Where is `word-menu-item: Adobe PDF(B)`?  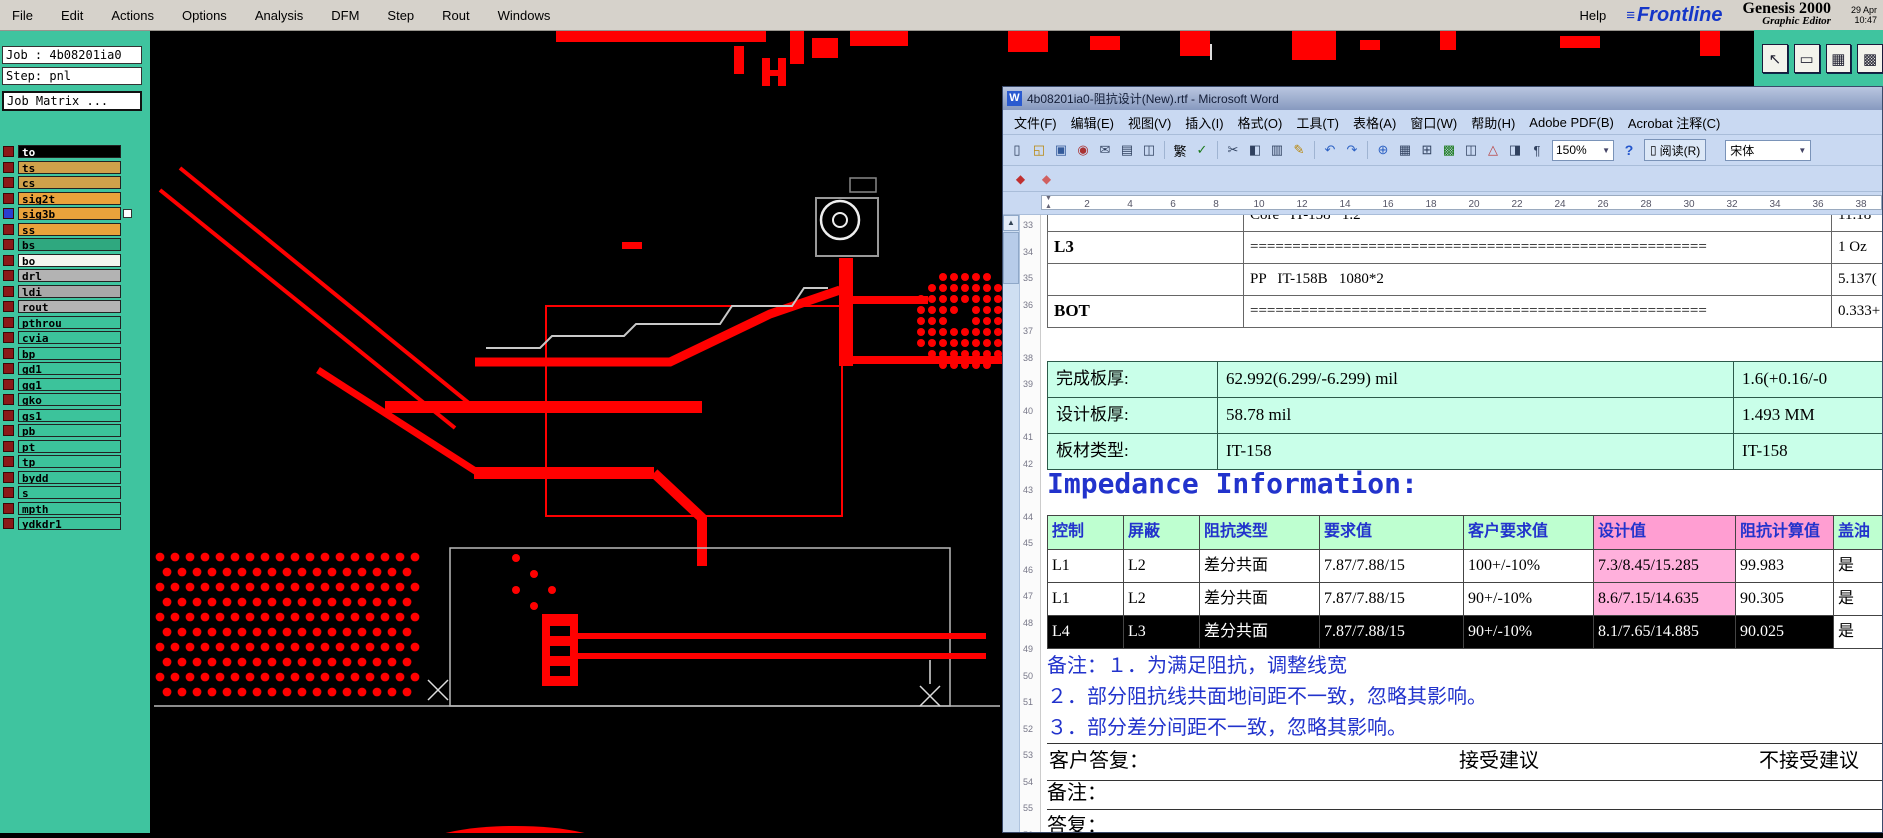
word-menu-item: Adobe PDF(B) is located at coordinates (1571, 122).